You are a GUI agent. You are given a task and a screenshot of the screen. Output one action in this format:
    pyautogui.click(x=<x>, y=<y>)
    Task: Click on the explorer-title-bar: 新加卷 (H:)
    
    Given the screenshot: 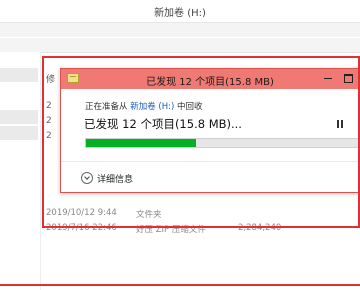 What is the action you would take?
    pyautogui.click(x=180, y=11)
    